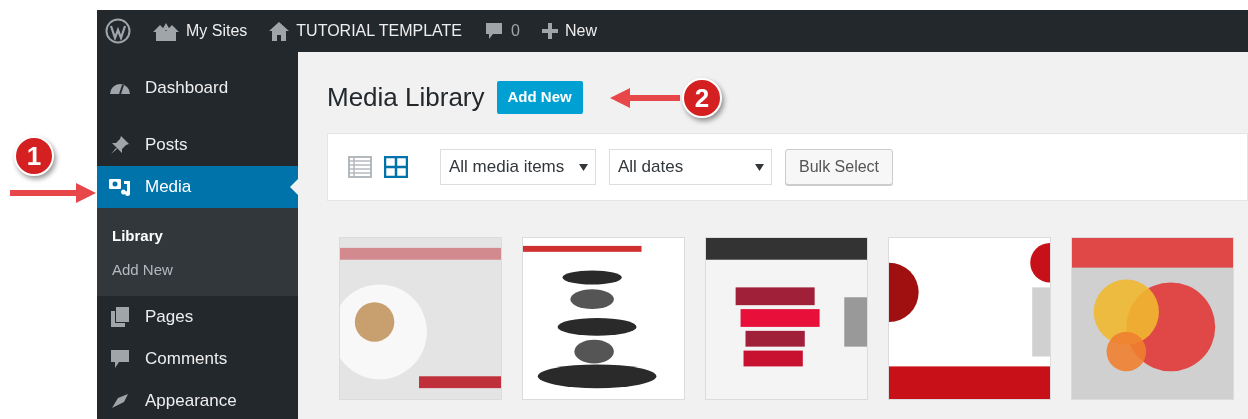 The width and height of the screenshot is (1248, 419). I want to click on home-icon, so click(279, 31).